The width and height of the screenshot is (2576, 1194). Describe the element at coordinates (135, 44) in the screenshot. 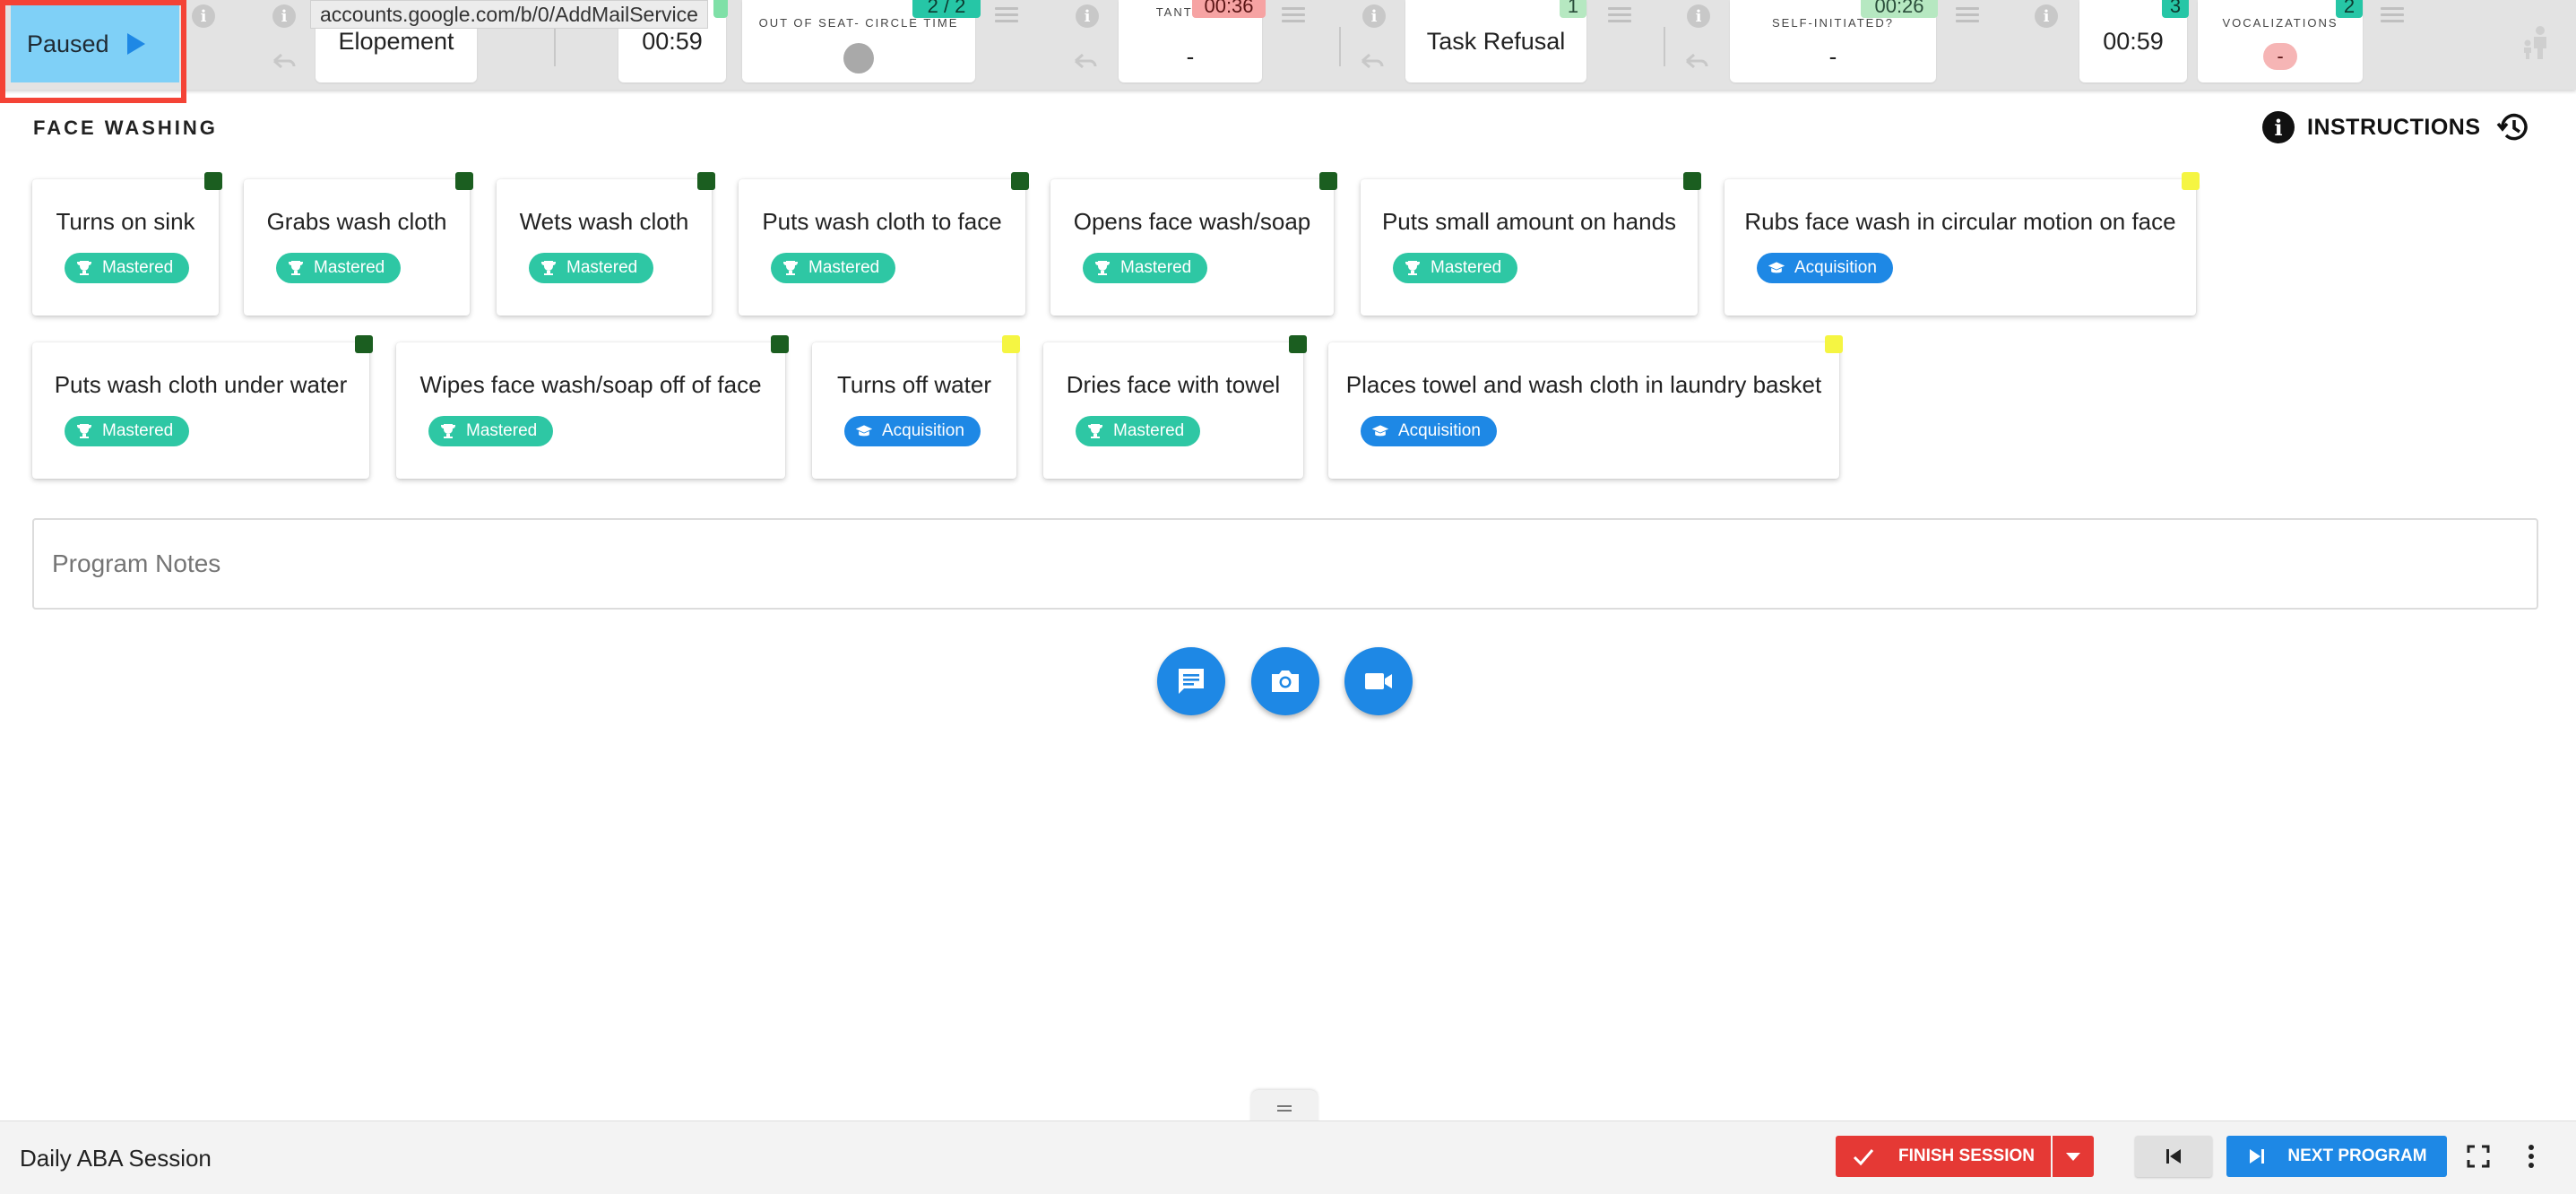

I see `play-icon` at that location.